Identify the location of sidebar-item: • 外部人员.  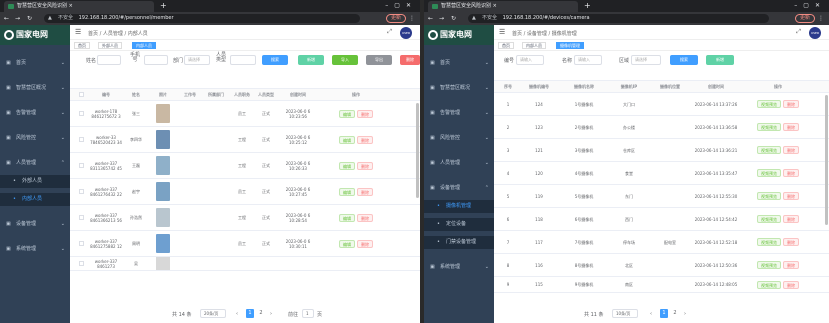
(35, 181).